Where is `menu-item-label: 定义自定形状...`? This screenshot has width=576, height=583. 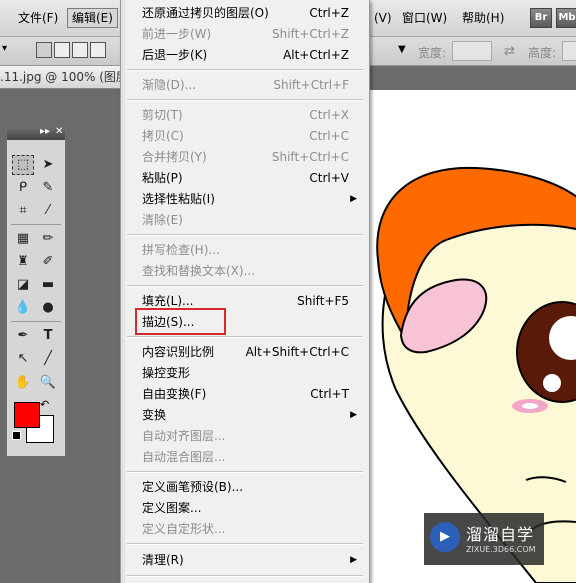 menu-item-label: 定义自定形状... is located at coordinates (184, 529).